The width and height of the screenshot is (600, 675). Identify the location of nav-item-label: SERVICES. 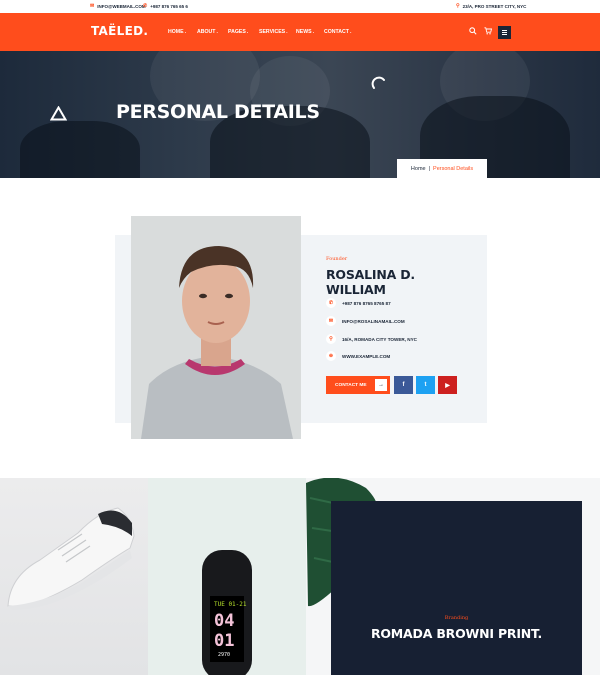
(272, 32).